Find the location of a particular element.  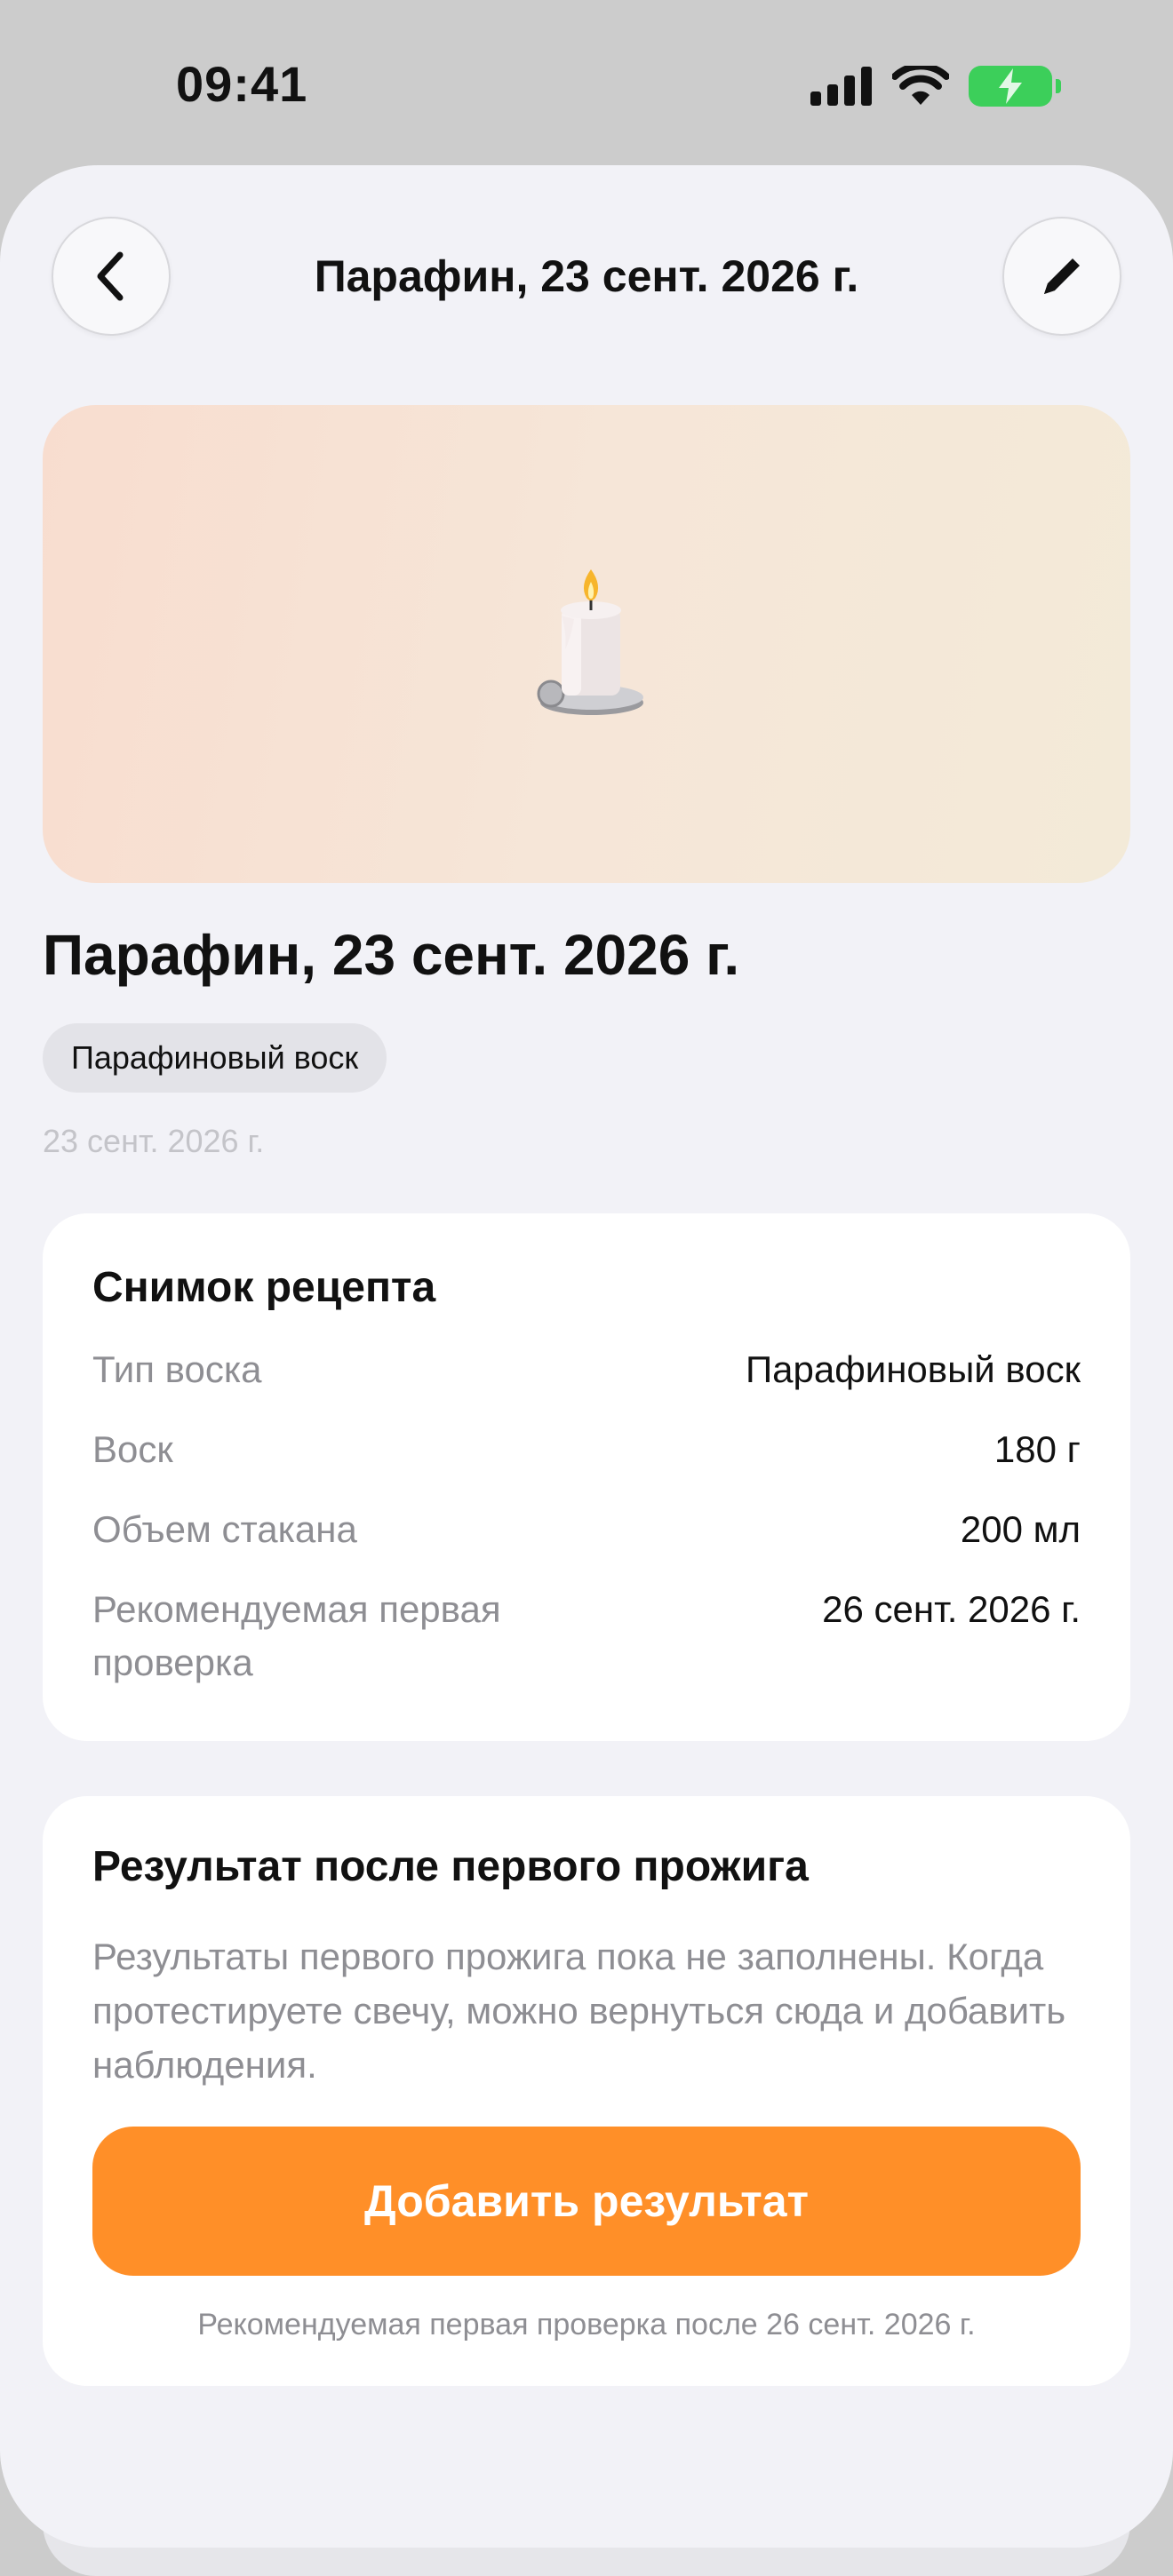

nav-title: Парафин, 23 сент. 2026 г. is located at coordinates (586, 276).